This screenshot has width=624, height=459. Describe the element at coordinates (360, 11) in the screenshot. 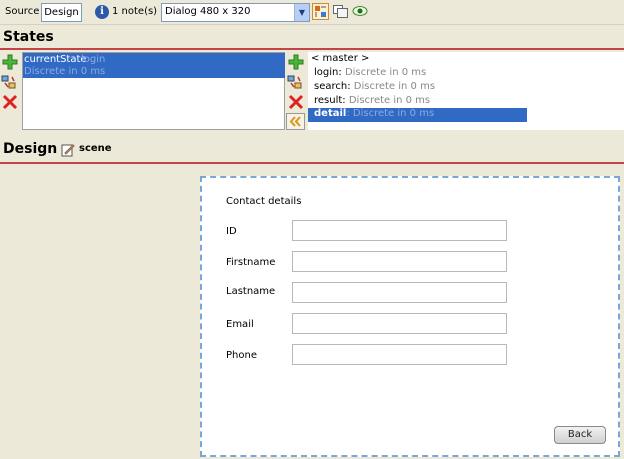

I see `eye-icon` at that location.